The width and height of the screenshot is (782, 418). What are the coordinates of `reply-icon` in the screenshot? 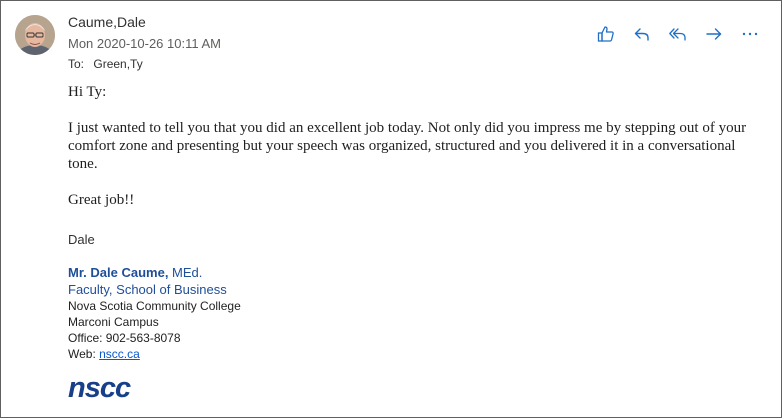 It's located at (641, 34).